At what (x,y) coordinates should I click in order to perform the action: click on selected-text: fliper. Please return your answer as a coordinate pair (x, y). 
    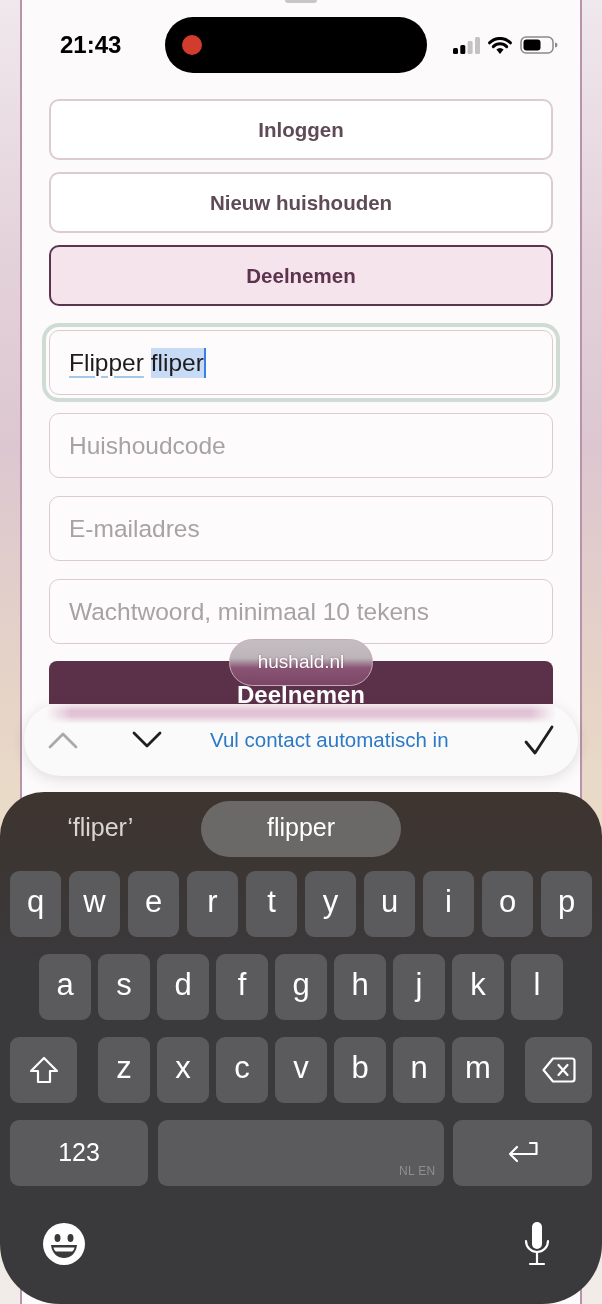
    Looking at the image, I should click on (177, 362).